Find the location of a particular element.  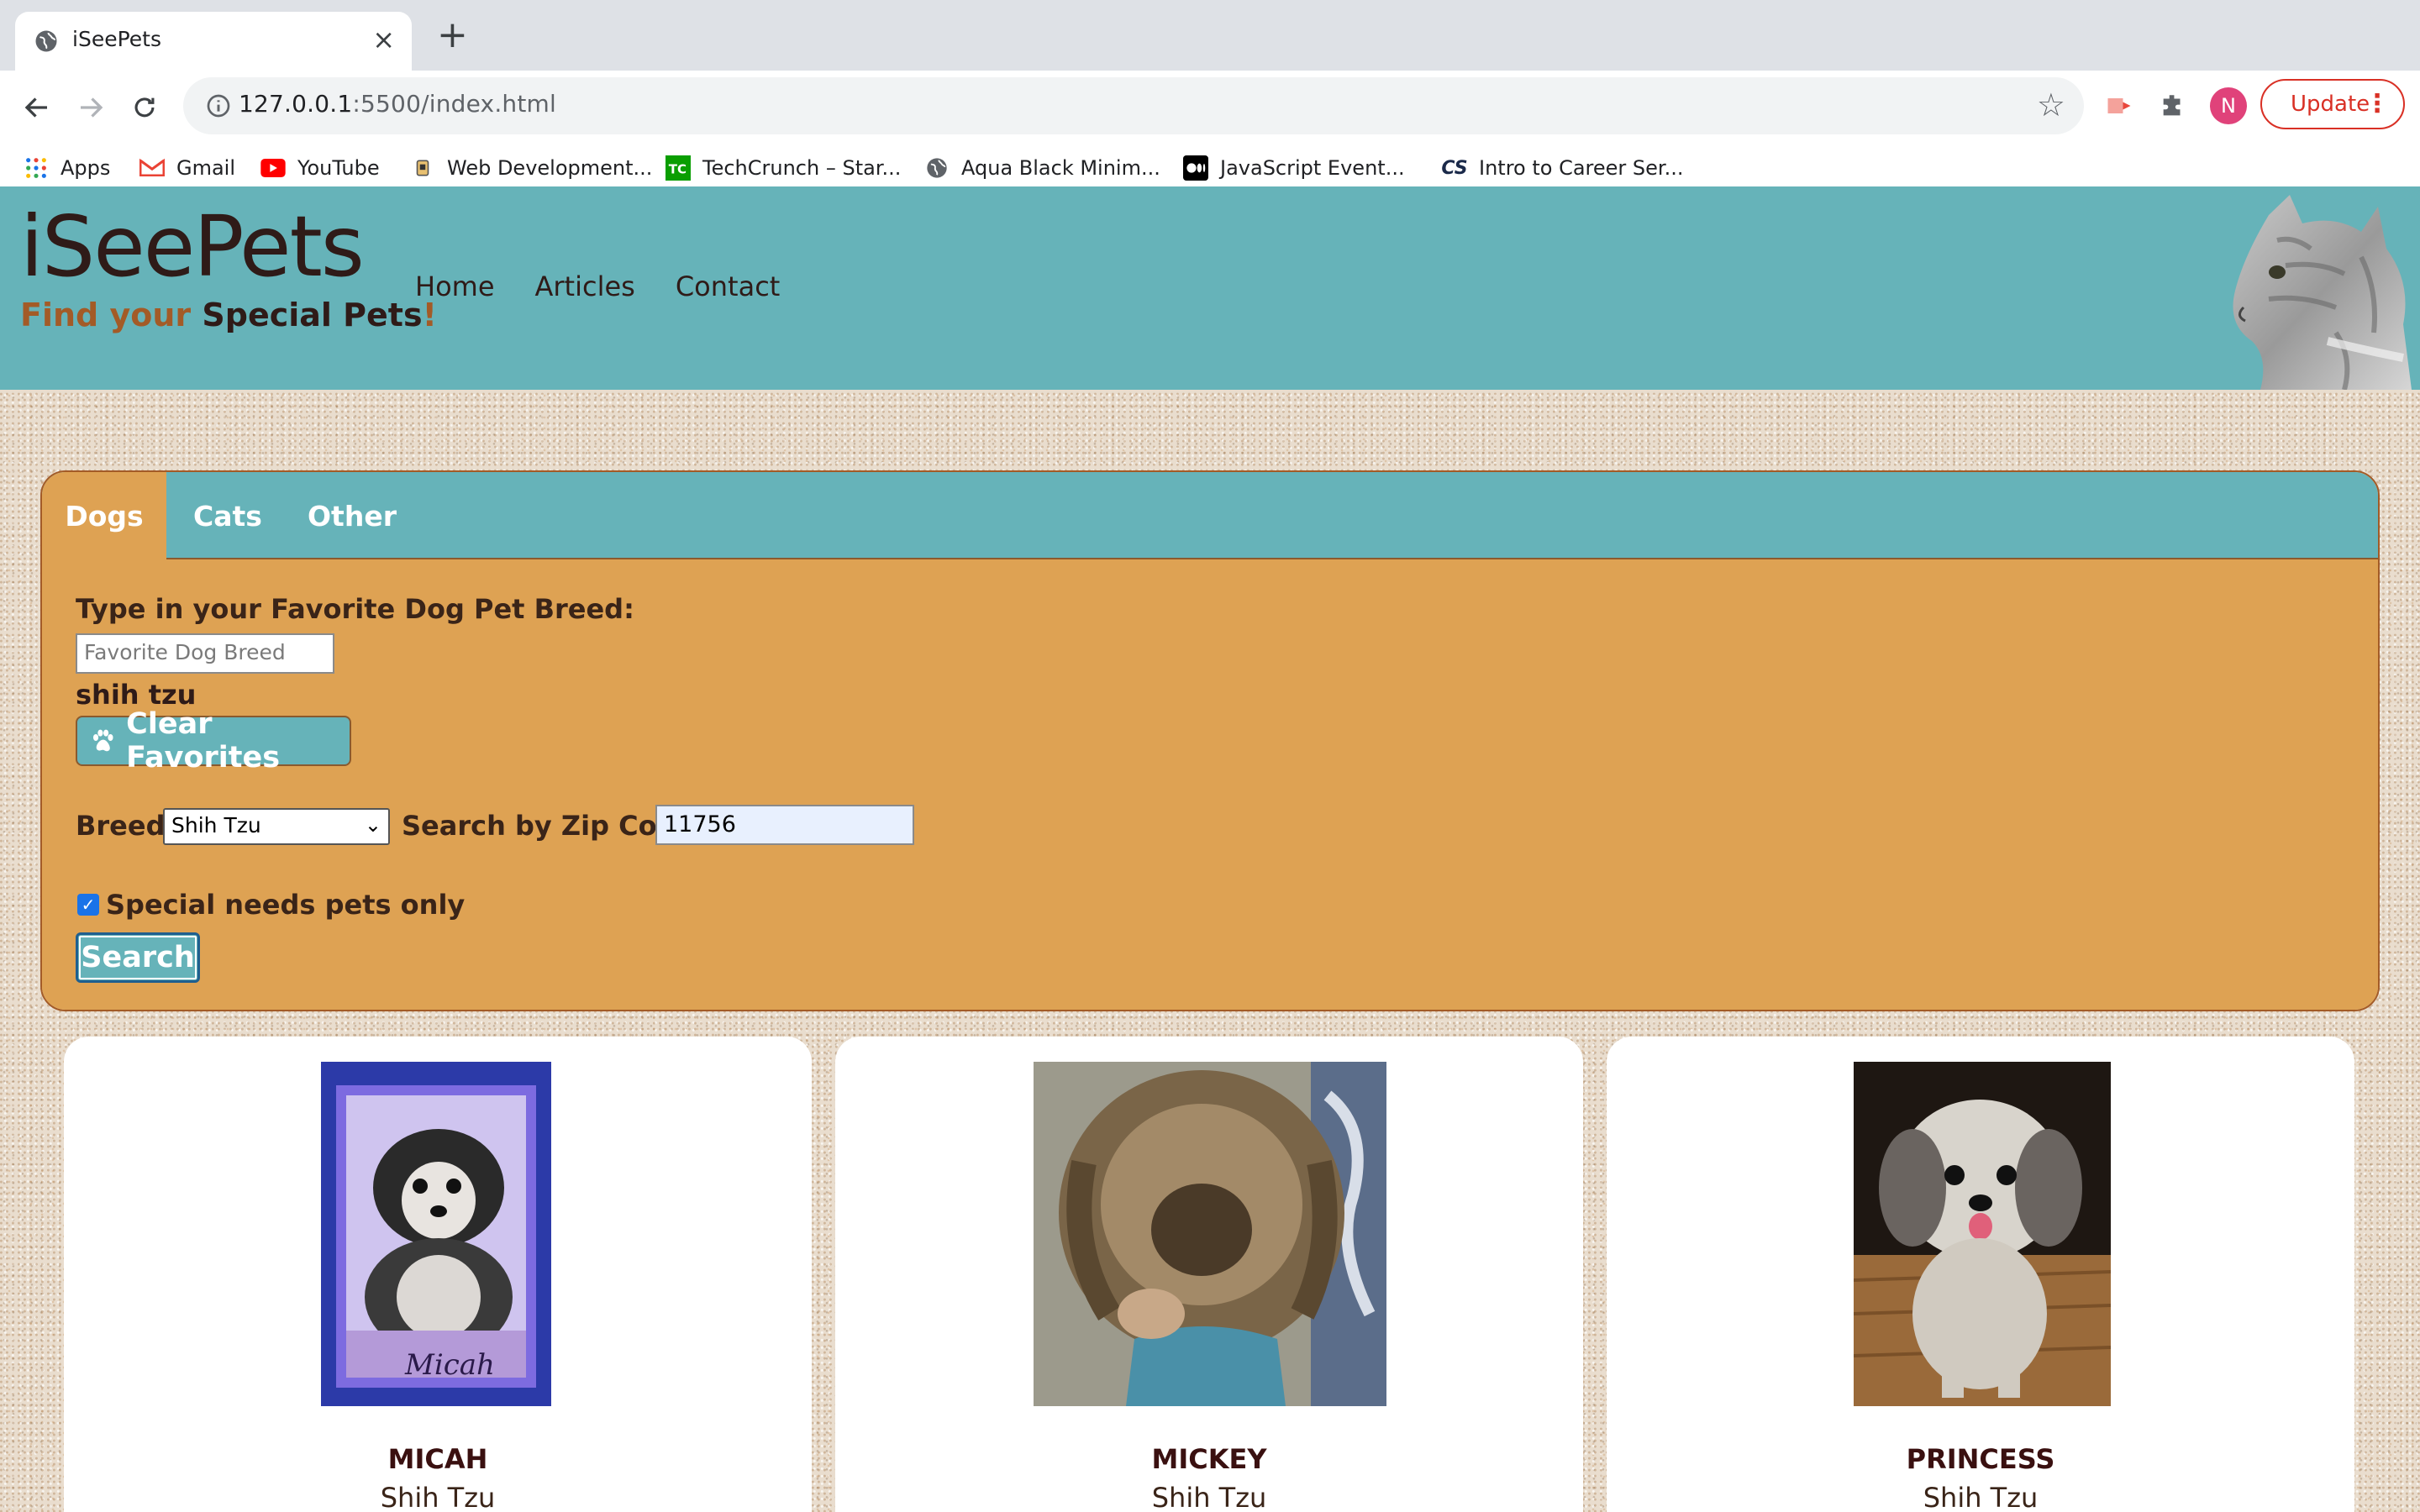

arrow-right-icon is located at coordinates (92, 107).